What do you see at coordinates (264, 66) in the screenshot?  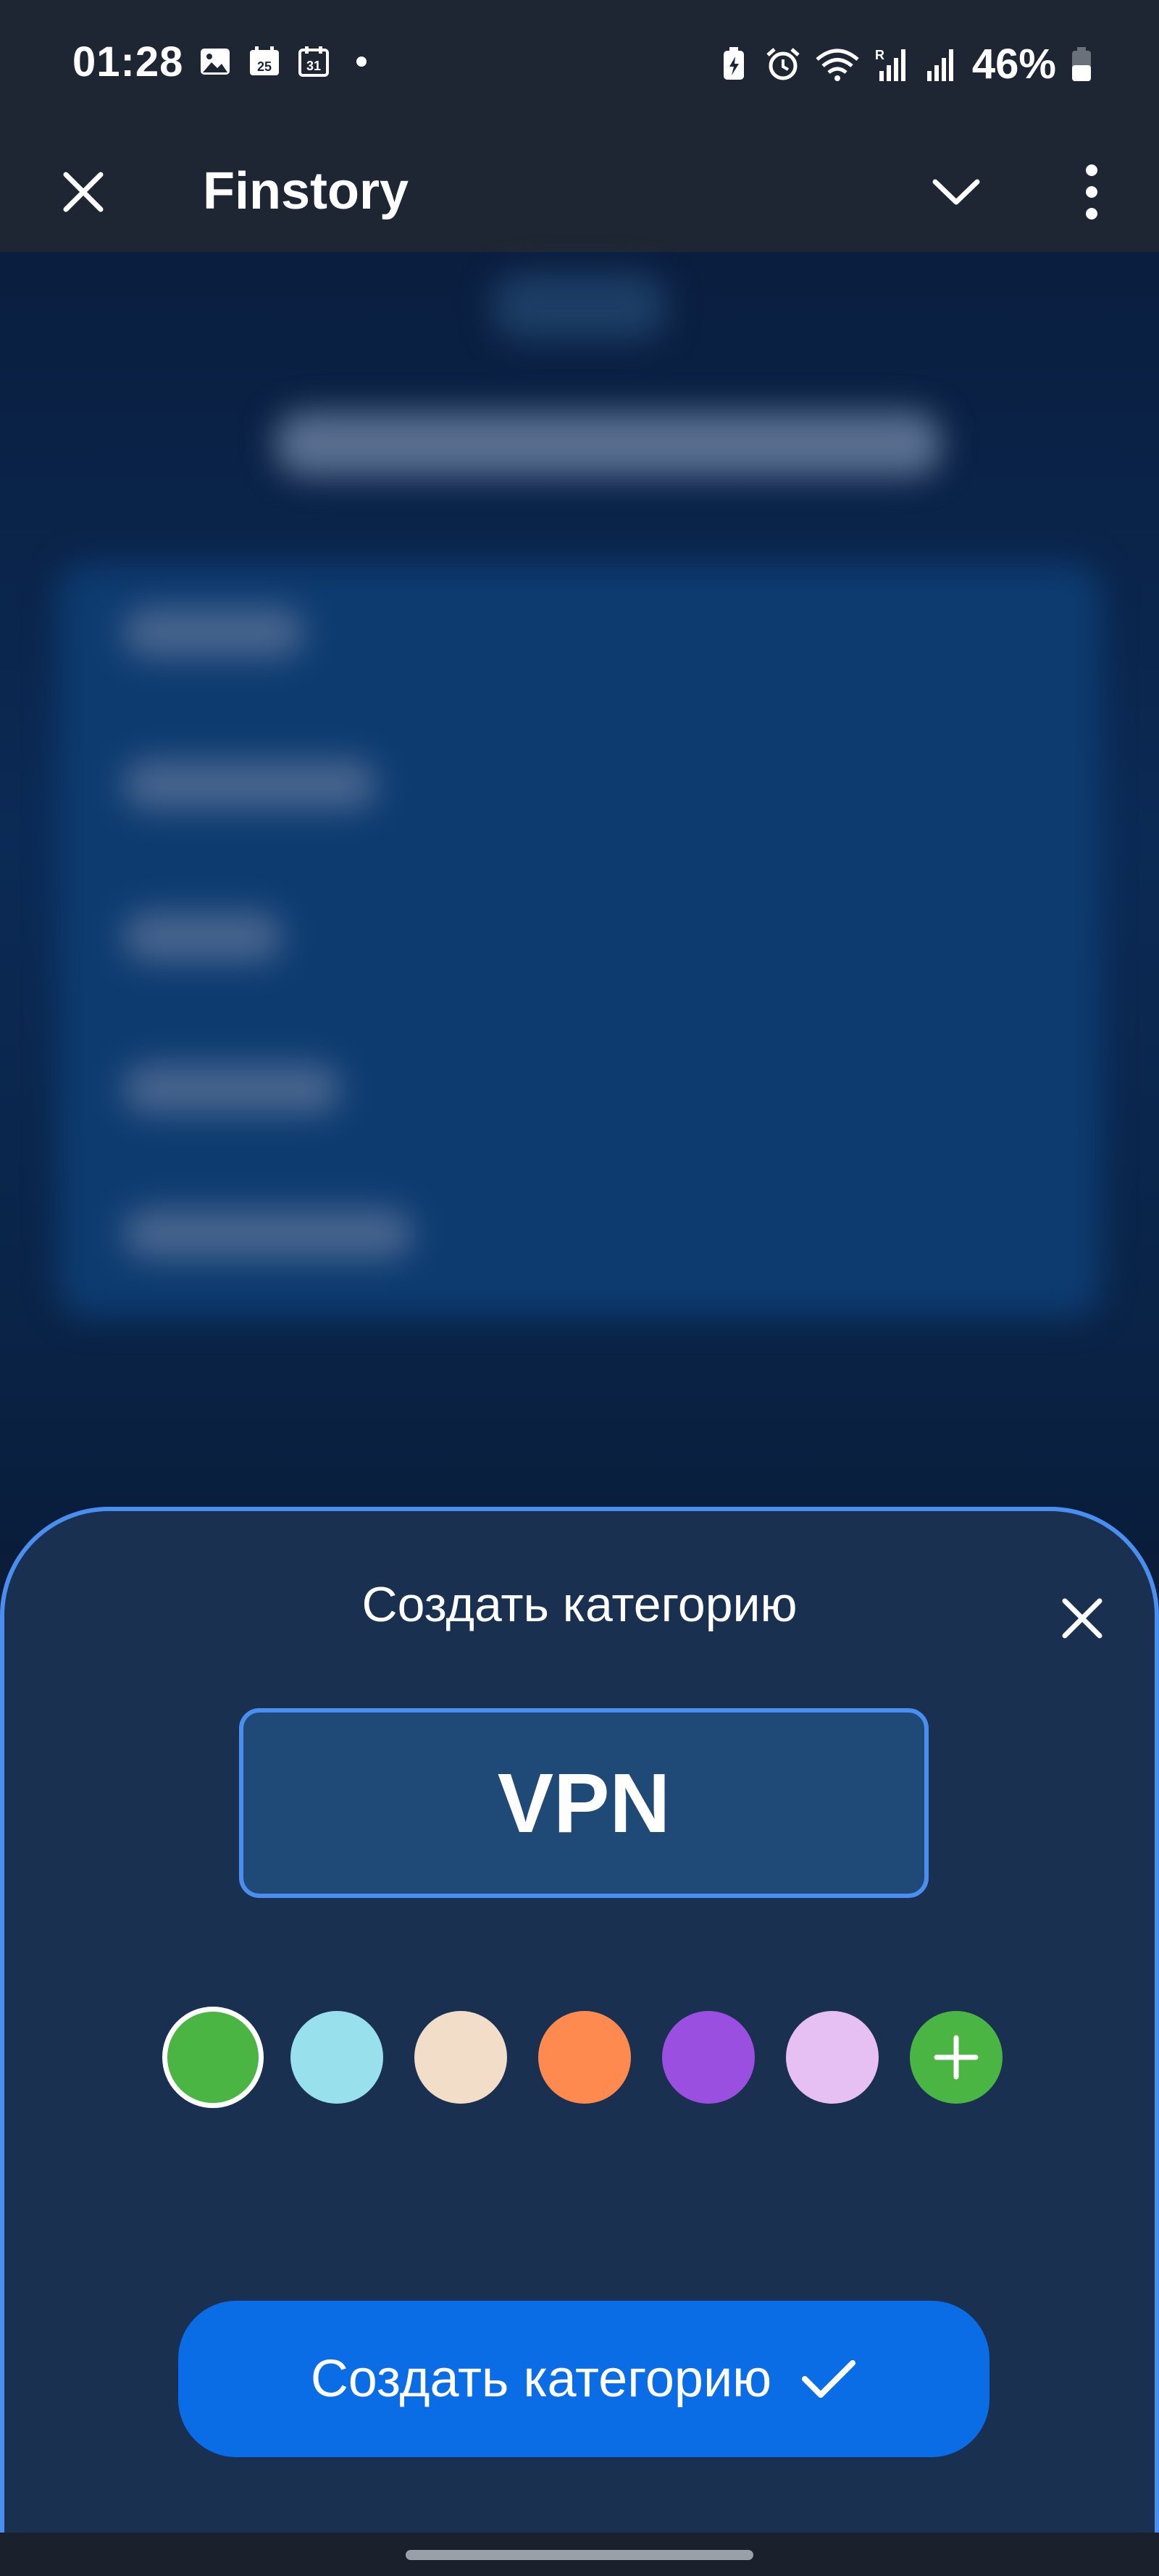 I see `calendar-day-label: 25` at bounding box center [264, 66].